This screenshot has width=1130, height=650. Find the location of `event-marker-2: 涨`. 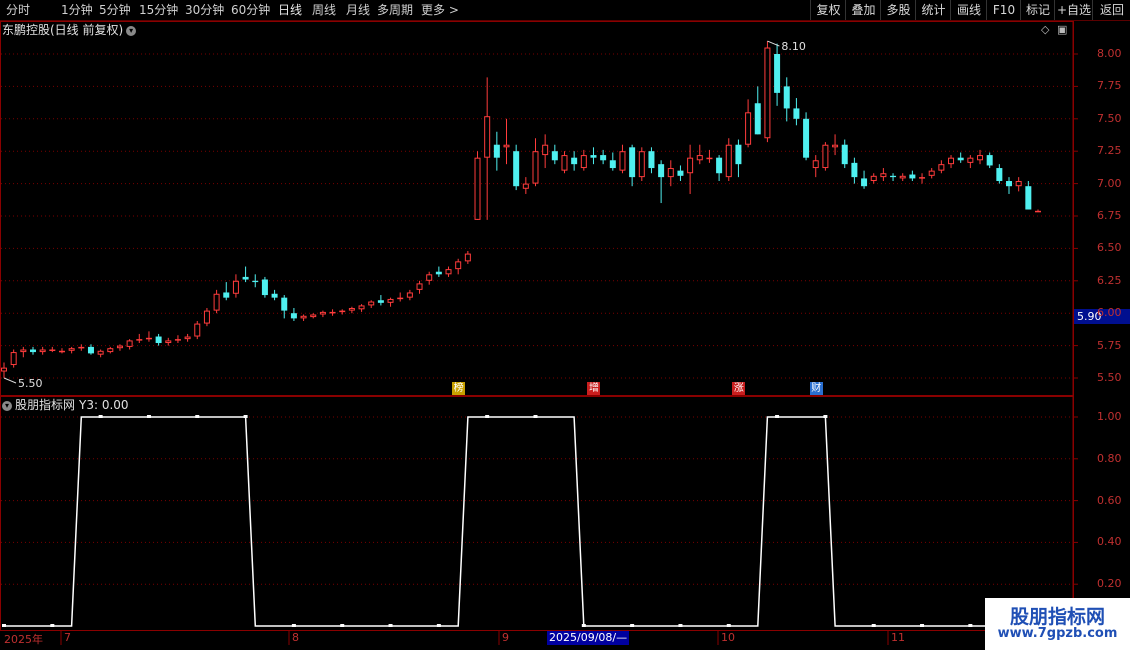

event-marker-2: 涨 is located at coordinates (739, 388).